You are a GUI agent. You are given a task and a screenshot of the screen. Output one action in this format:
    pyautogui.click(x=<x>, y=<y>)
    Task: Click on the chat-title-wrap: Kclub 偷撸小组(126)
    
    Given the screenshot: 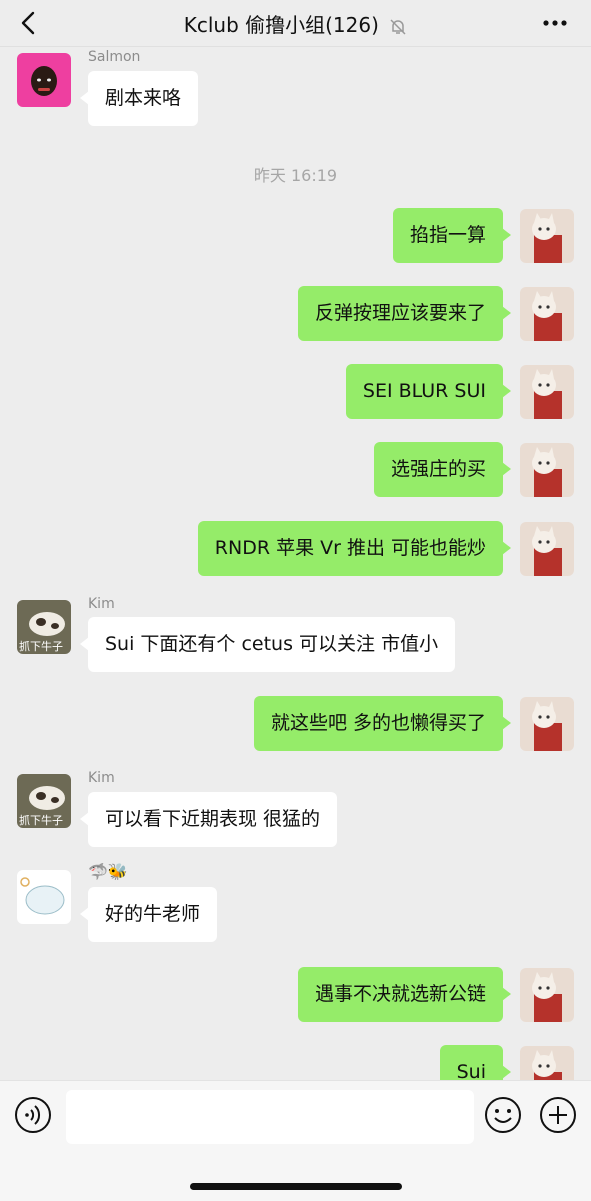 What is the action you would take?
    pyautogui.click(x=295, y=23)
    